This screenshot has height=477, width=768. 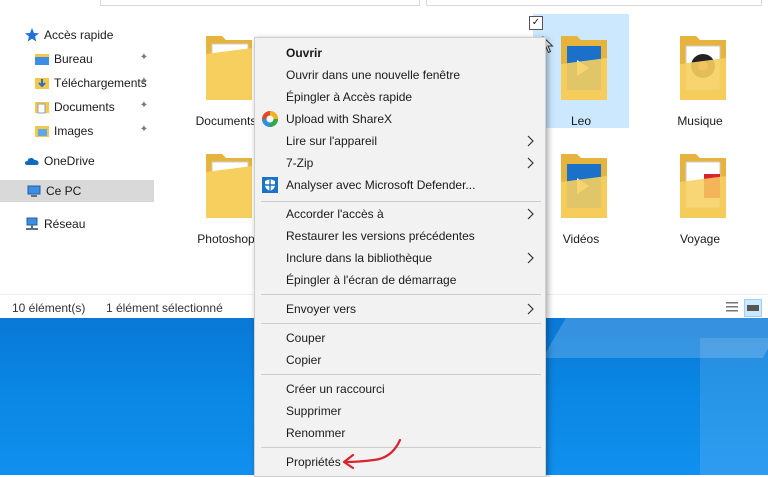 I want to click on sidebar-item-images: Images ✦, so click(x=94, y=131).